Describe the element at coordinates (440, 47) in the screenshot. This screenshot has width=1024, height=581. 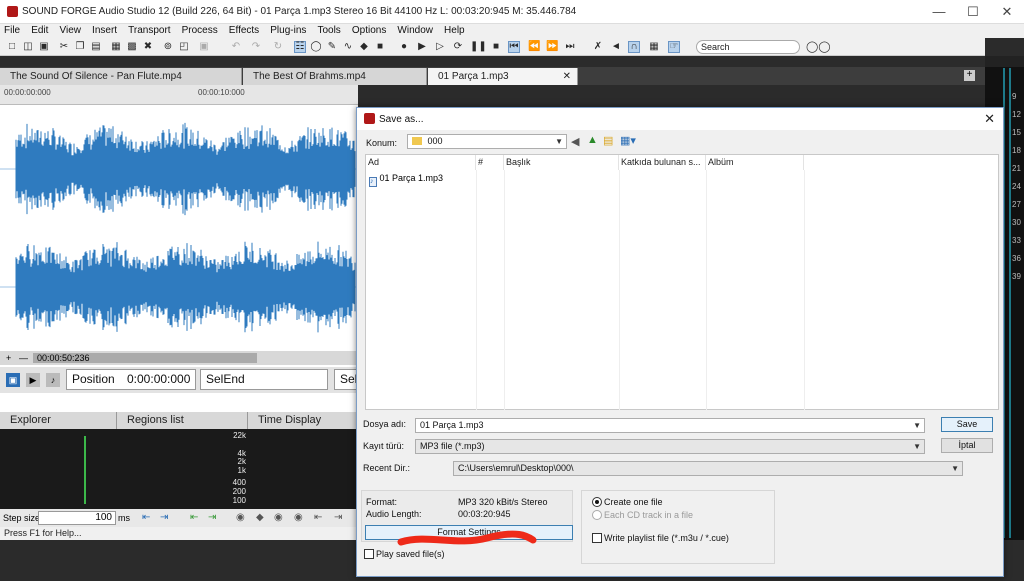
I see `play-all-icon: ▷` at that location.